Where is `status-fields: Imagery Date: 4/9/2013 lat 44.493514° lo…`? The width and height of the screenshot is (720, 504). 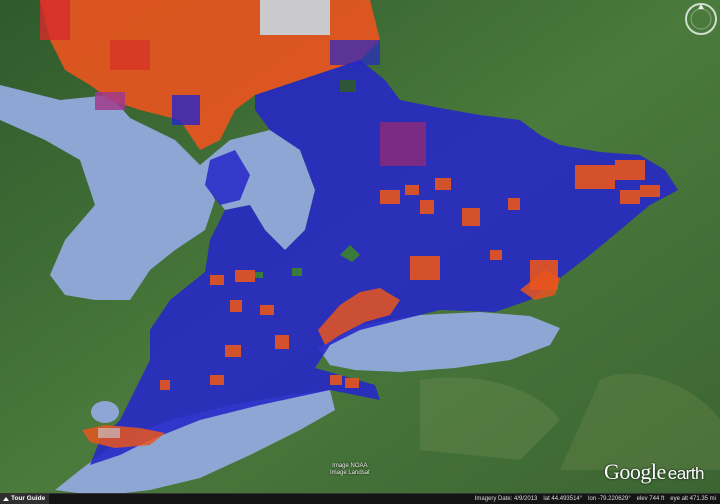 status-fields: Imagery Date: 4/9/2013 lat 44.493514° lo… is located at coordinates (595, 499).